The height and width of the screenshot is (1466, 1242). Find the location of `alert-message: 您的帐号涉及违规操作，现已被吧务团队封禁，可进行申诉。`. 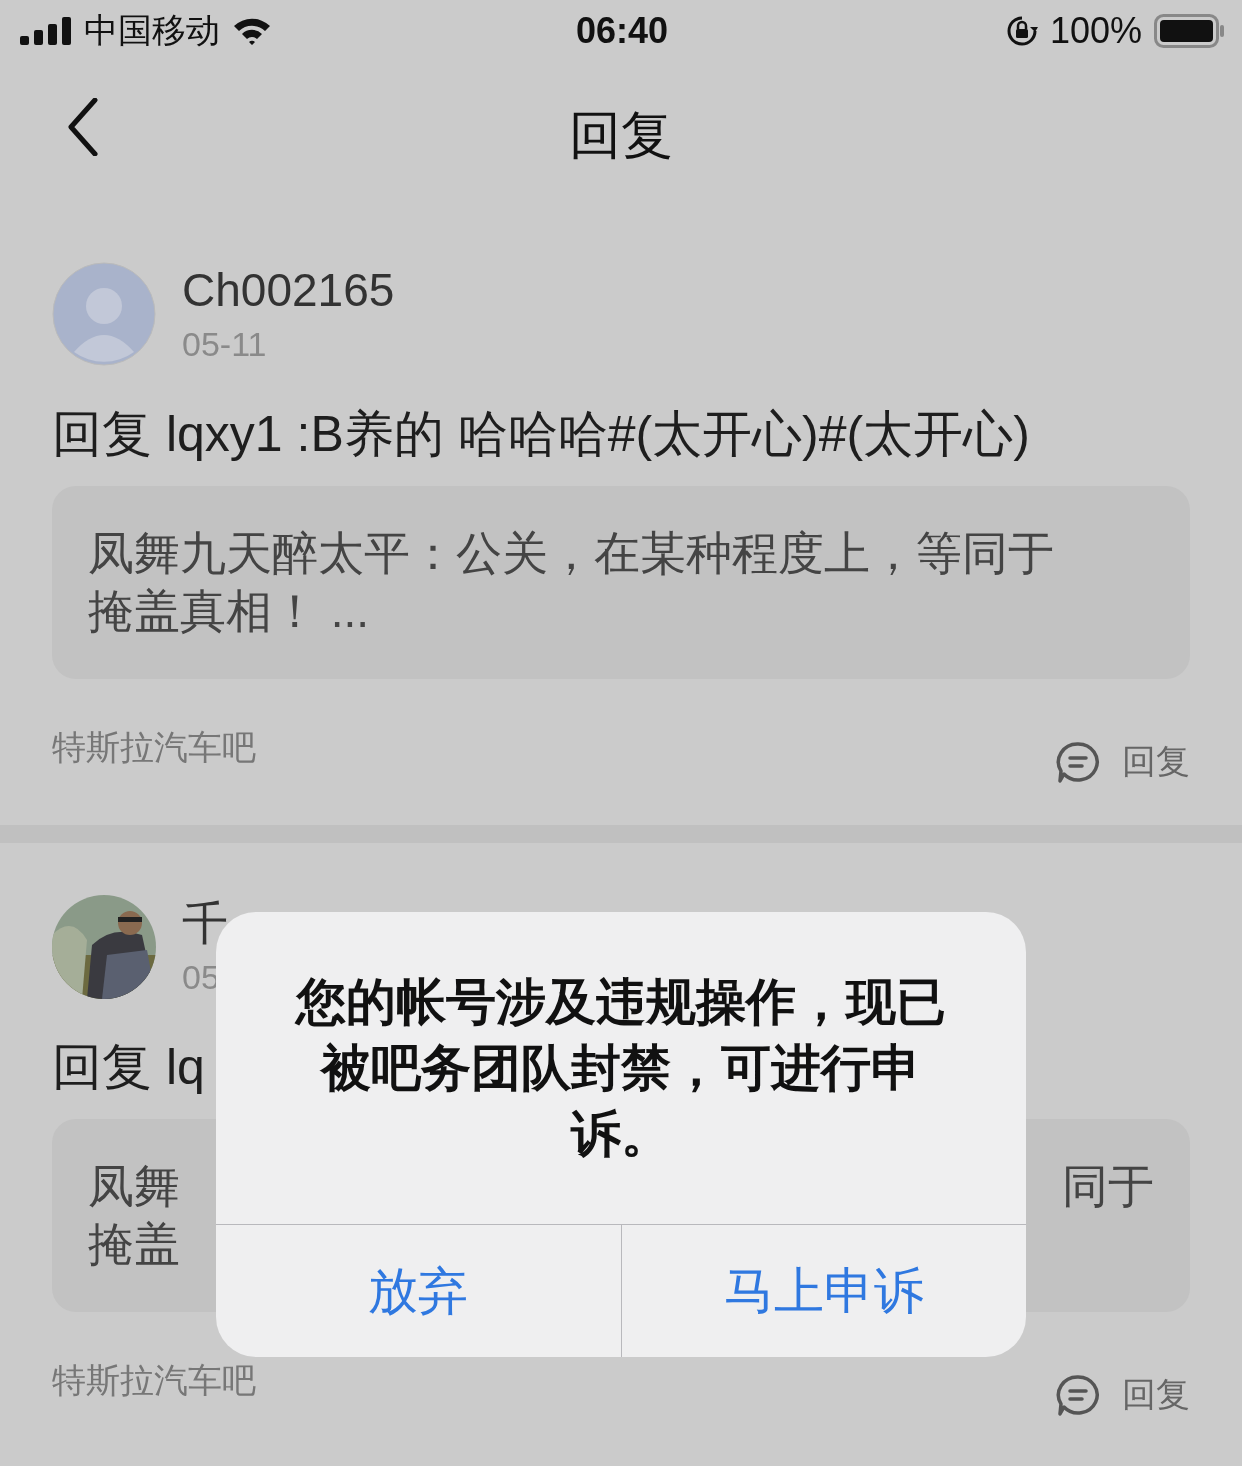

alert-message: 您的帐号涉及违规操作，现已被吧务团队封禁，可进行申诉。 is located at coordinates (620, 1068).